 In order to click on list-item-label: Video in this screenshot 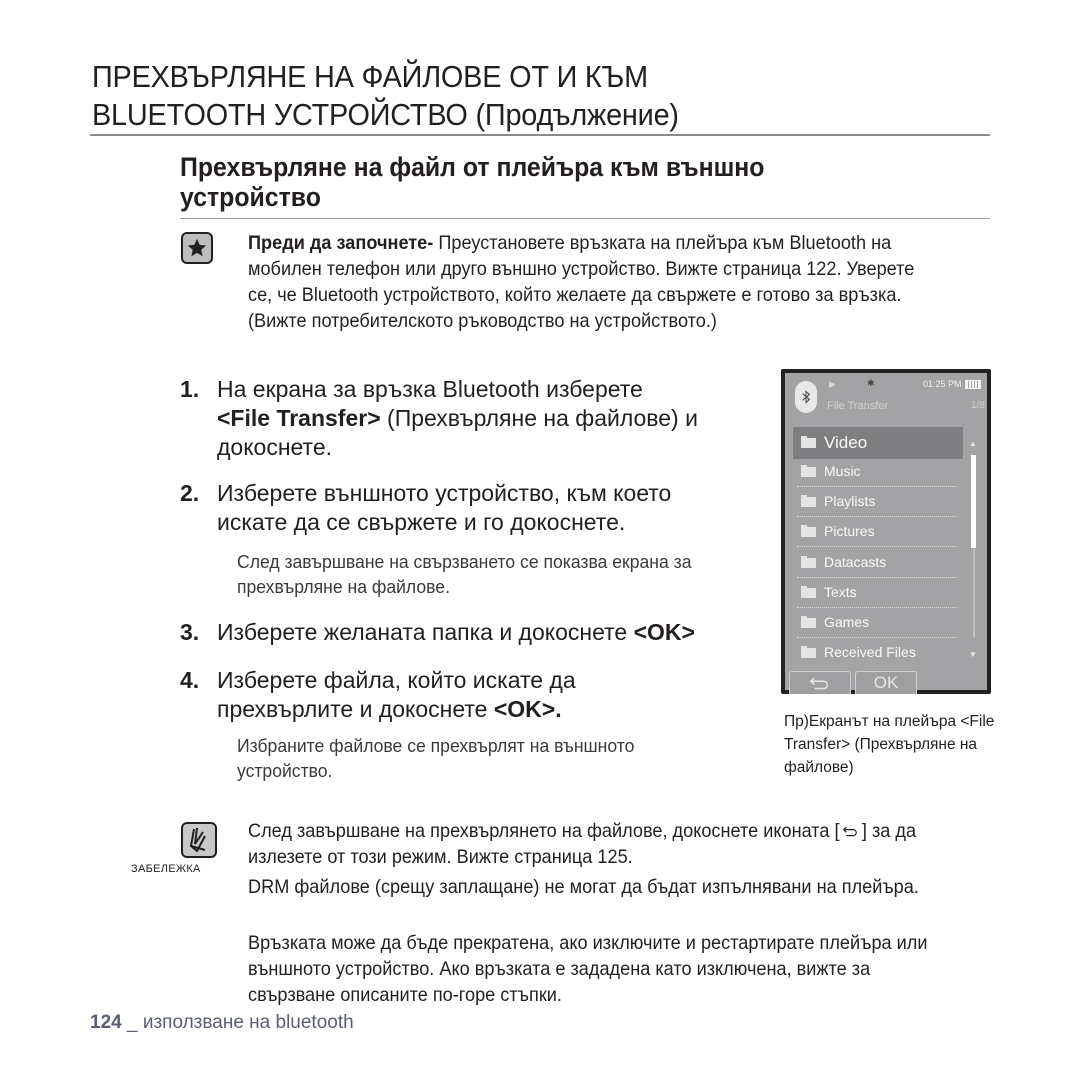, I will do `click(846, 442)`.